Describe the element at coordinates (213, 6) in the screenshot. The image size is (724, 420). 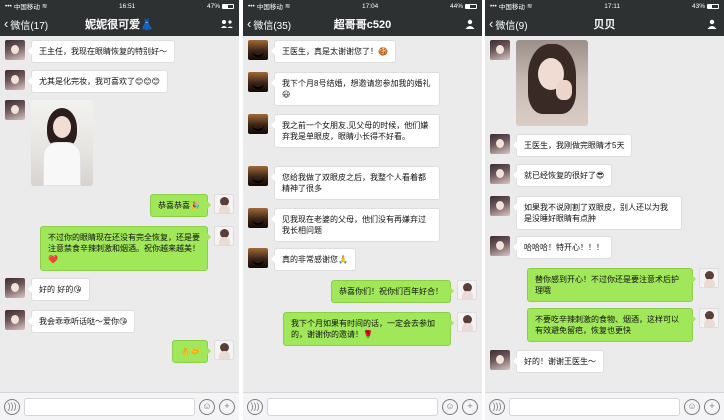
I see `battery-percent: 47%` at that location.